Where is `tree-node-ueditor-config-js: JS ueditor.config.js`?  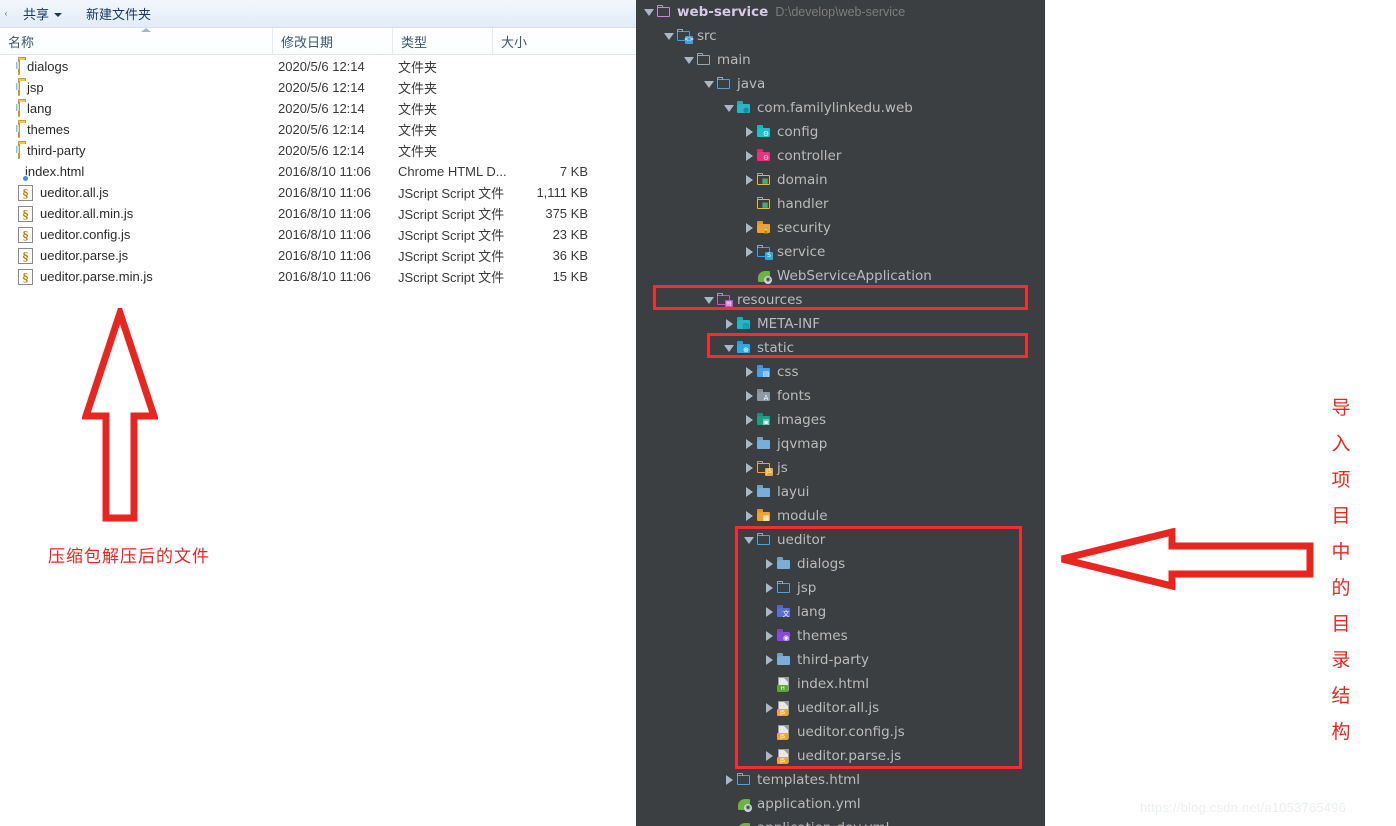
tree-node-ueditor-config-js: JS ueditor.config.js is located at coordinates (840, 732).